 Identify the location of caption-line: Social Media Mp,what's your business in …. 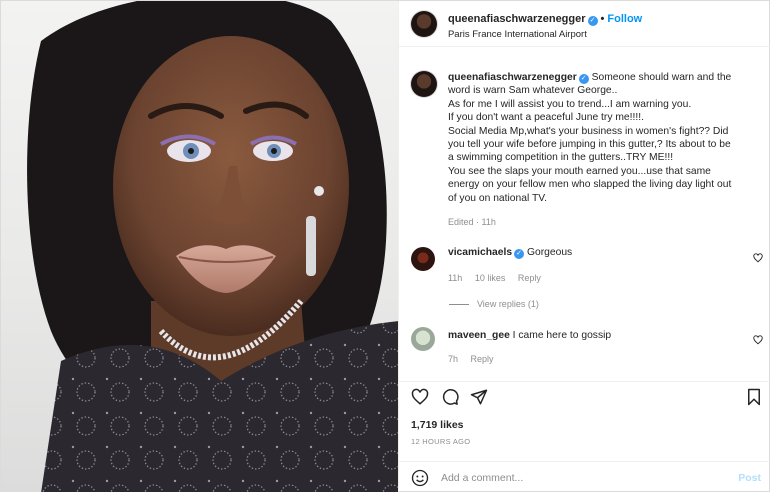
(588, 131).